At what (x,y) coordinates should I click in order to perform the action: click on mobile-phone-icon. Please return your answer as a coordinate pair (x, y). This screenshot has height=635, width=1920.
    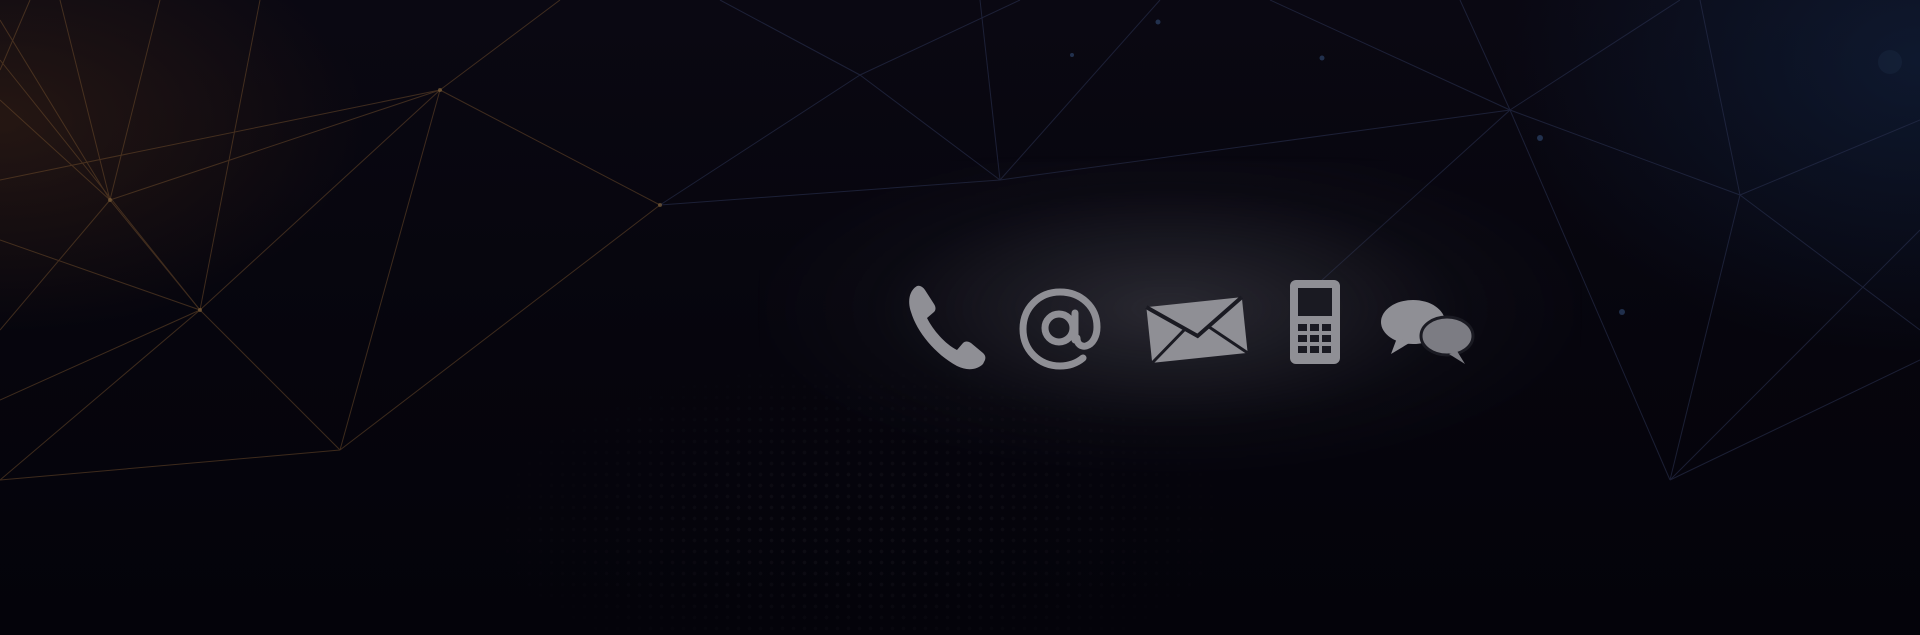
    Looking at the image, I should click on (1315, 322).